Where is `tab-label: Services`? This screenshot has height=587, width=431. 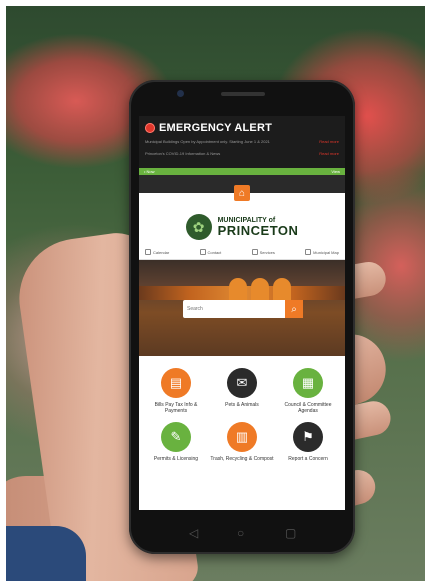 tab-label: Services is located at coordinates (267, 252).